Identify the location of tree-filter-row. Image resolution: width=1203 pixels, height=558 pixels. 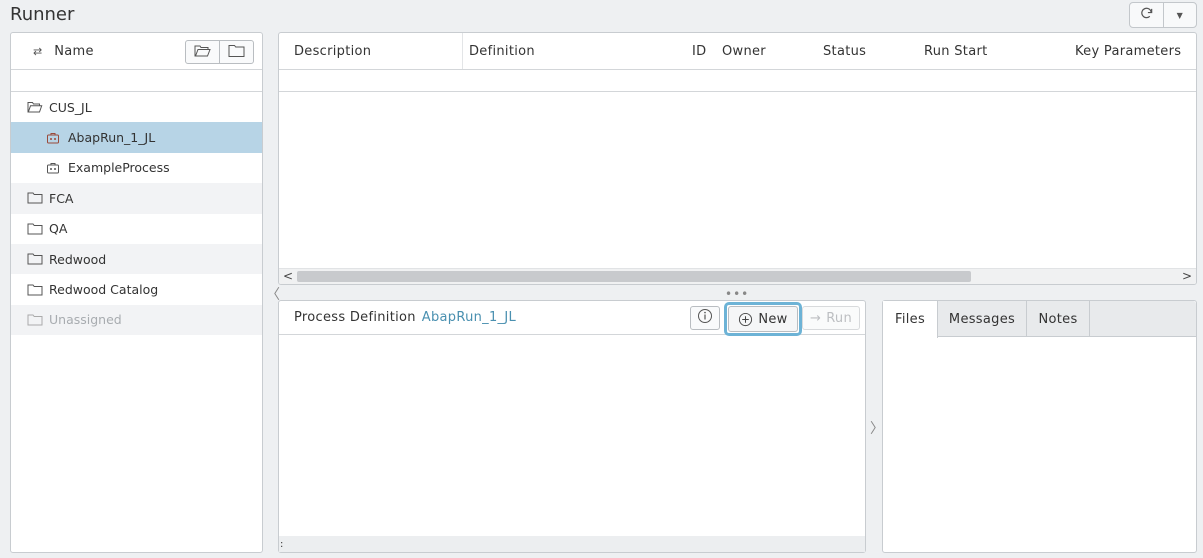
(136, 81).